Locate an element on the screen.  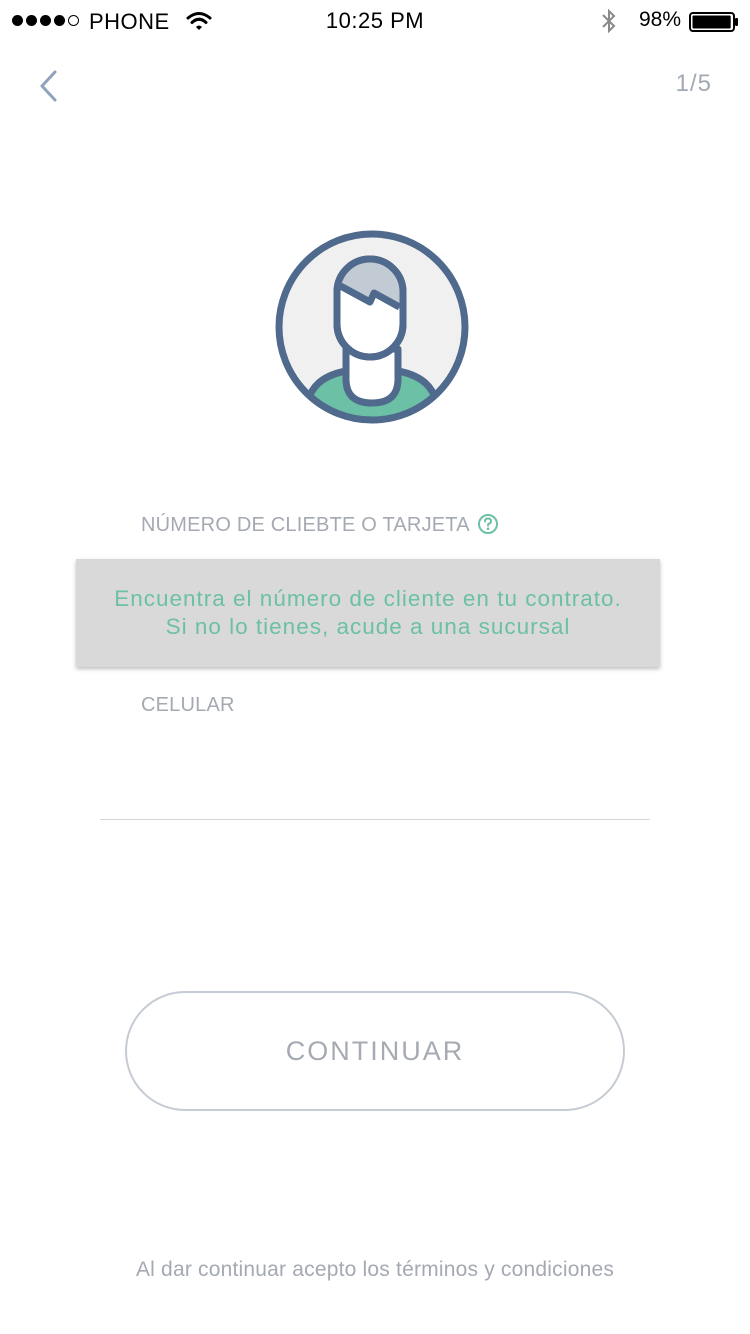
tooltip-line: Si no lo tienes, acude a una sucursal is located at coordinates (368, 626).